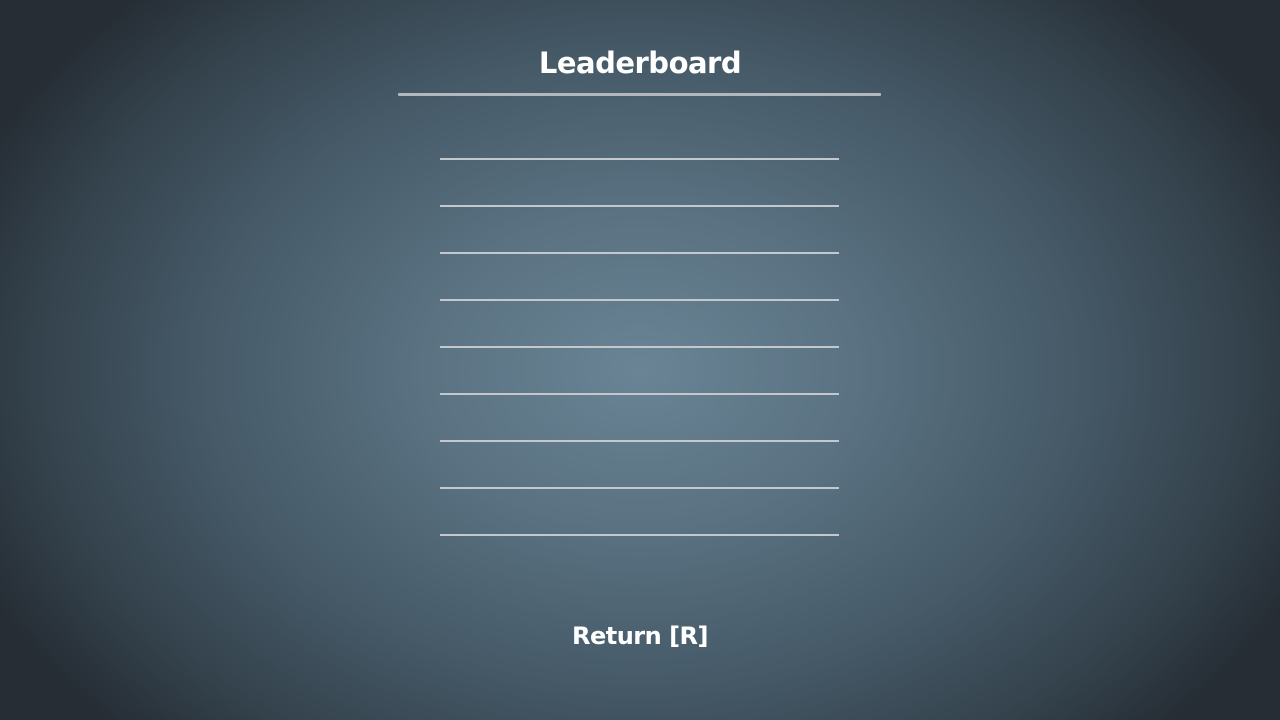  What do you see at coordinates (639, 94) in the screenshot?
I see `title-underline` at bounding box center [639, 94].